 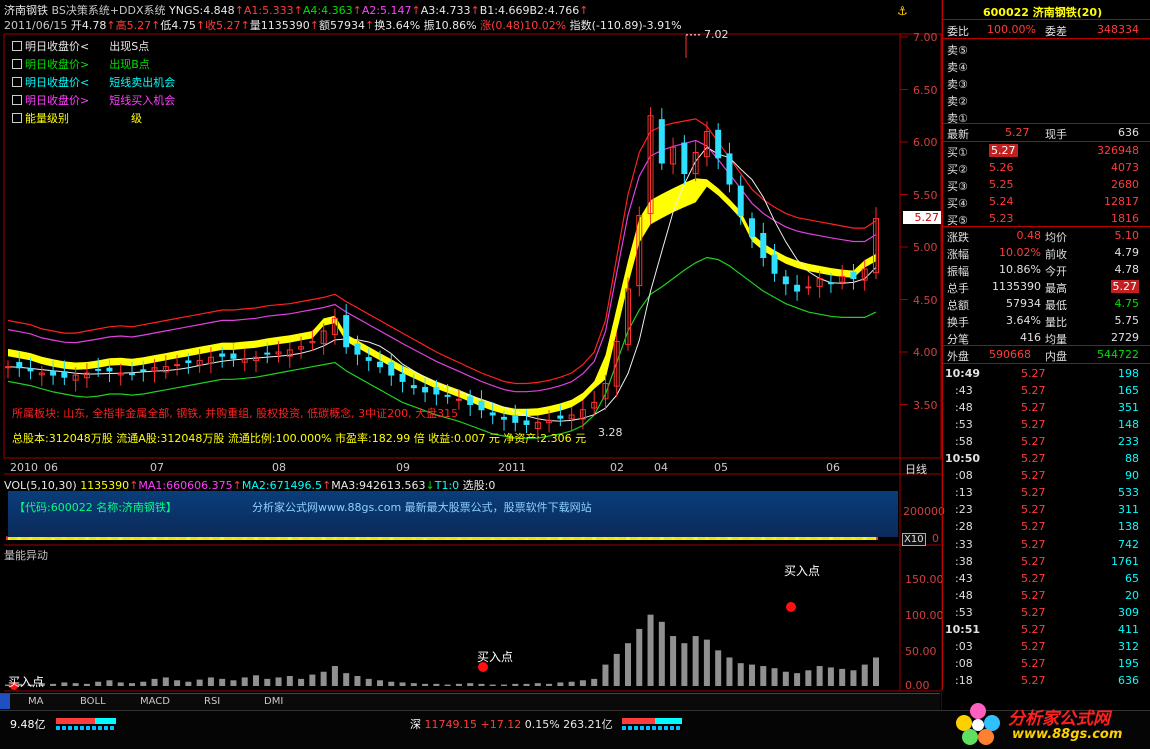 I want to click on stat-value: 5.10, so click(x=1127, y=235).